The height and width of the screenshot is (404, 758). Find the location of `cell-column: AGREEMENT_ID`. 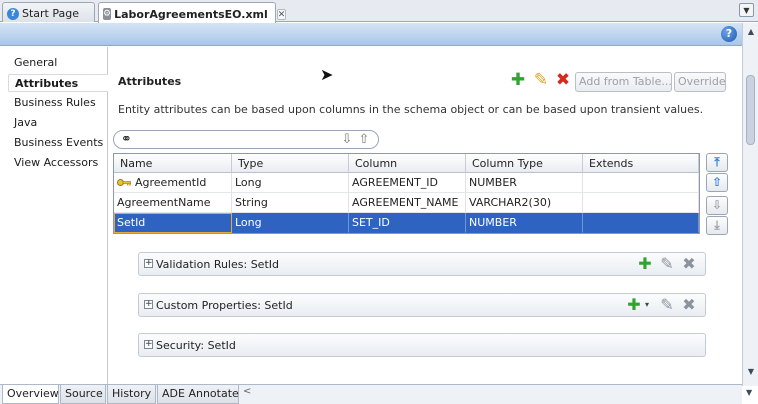

cell-column: AGREEMENT_ID is located at coordinates (407, 183).